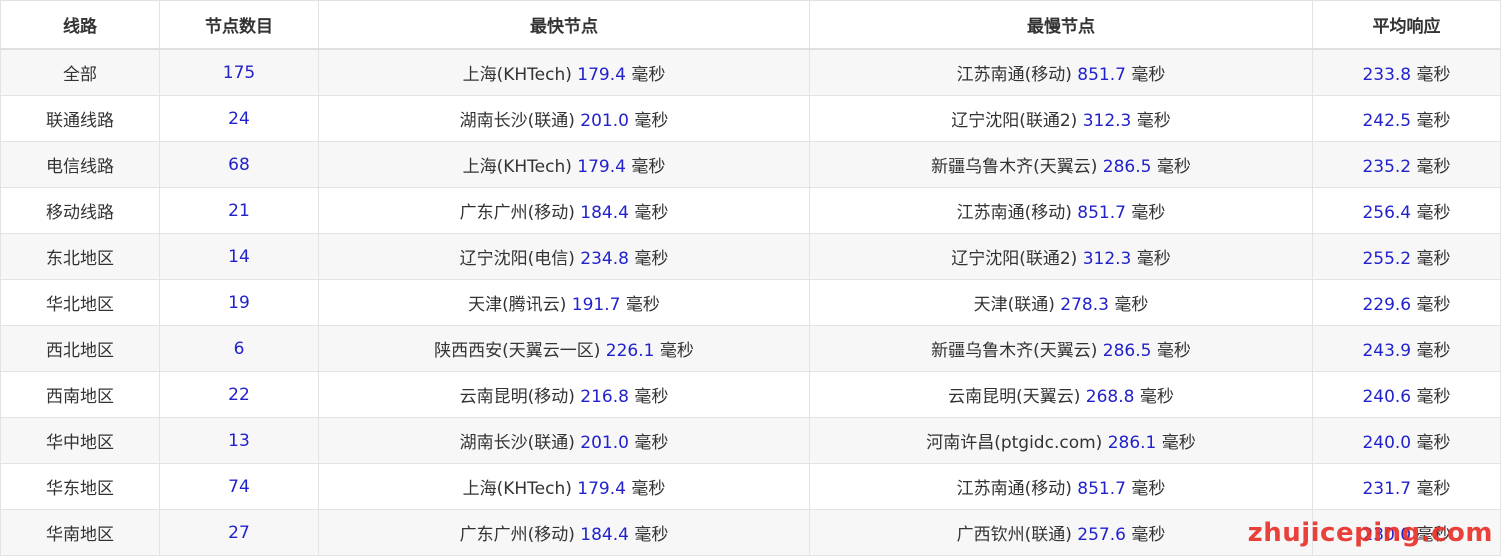  Describe the element at coordinates (239, 72) in the screenshot. I see `node-count: 175` at that location.